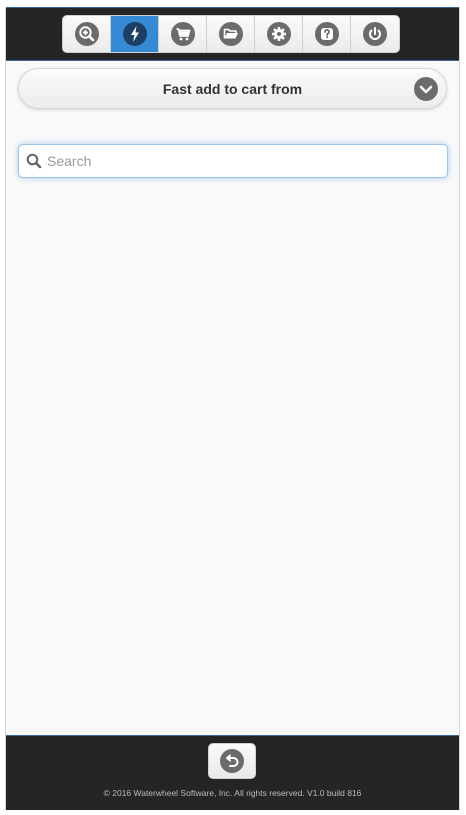 This screenshot has width=466, height=815. I want to click on folder-open-icon, so click(230, 34).